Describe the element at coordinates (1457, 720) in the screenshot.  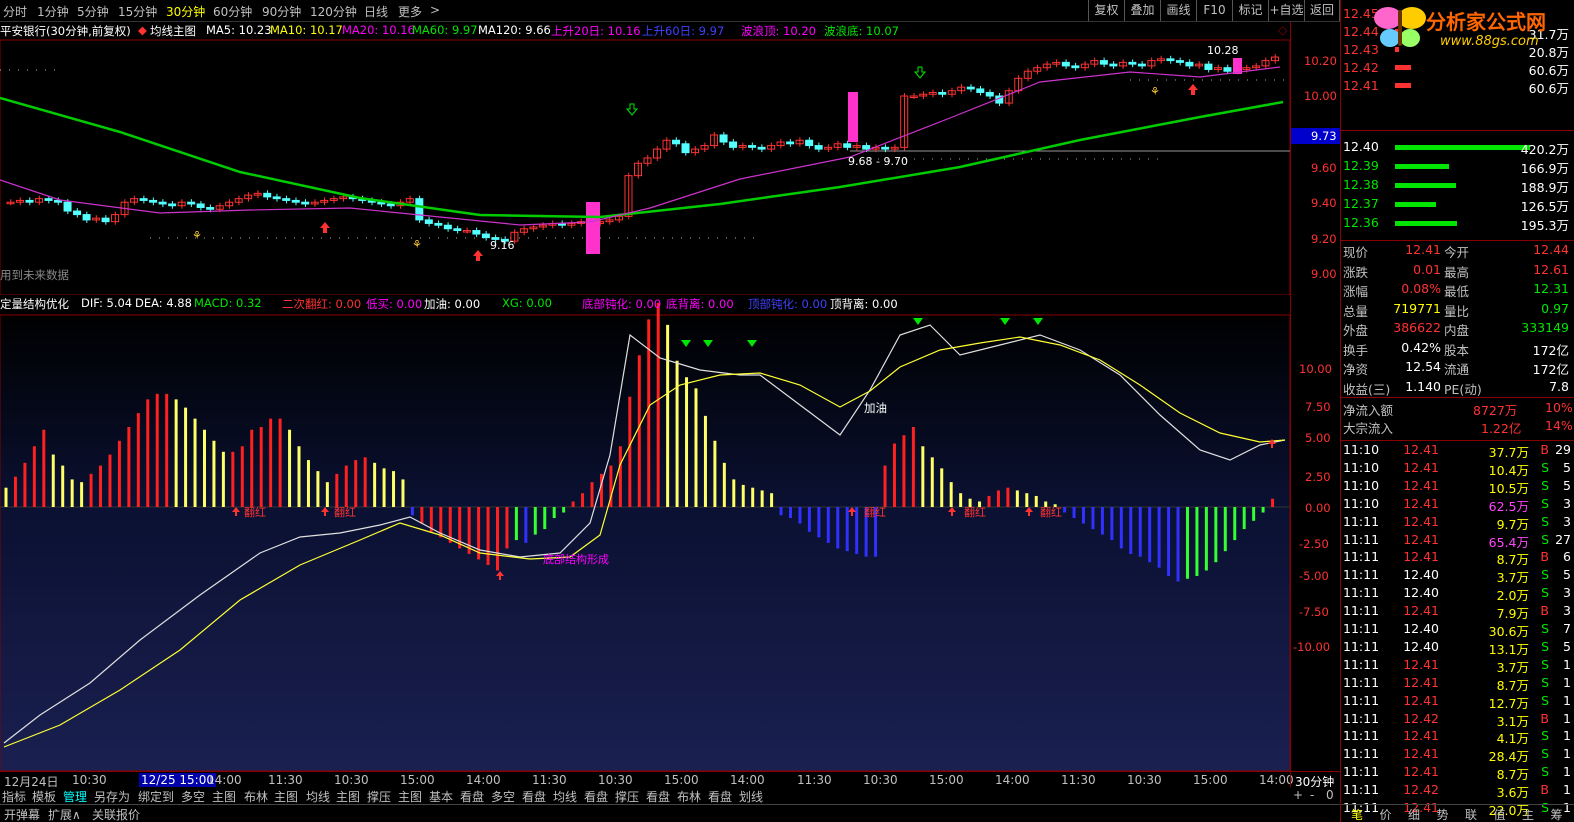
I see `tick-row: 11:11 12.42 3.1万 B 1` at that location.